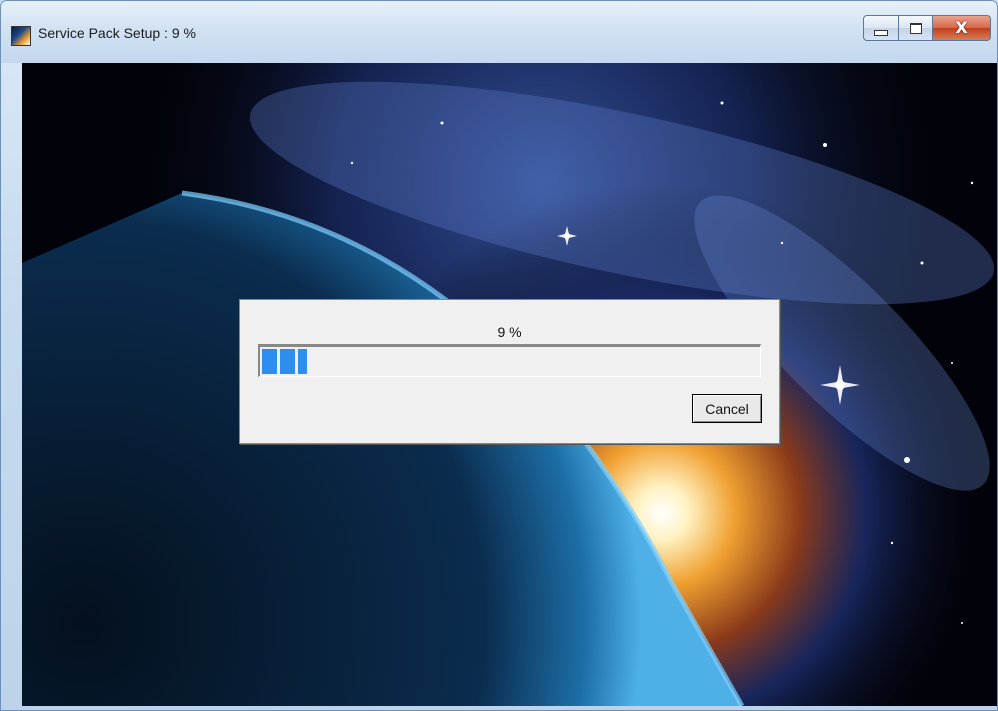 Image resolution: width=998 pixels, height=711 pixels. I want to click on setup-app-icon, so click(21, 36).